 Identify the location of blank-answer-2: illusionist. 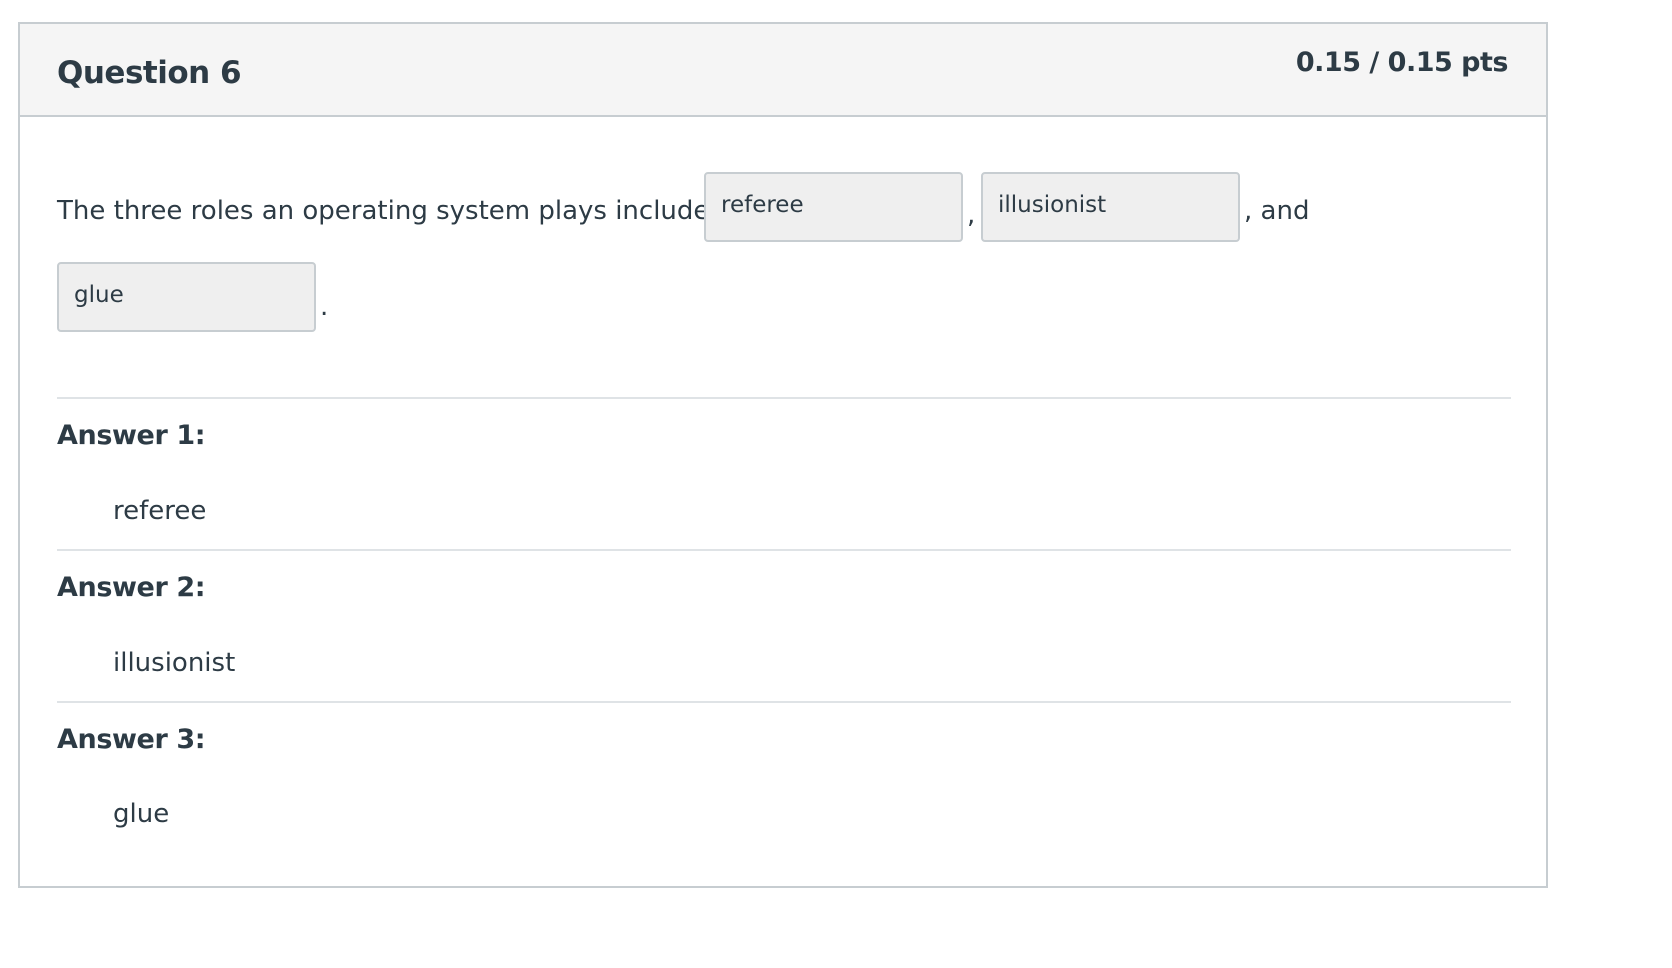
(1110, 207).